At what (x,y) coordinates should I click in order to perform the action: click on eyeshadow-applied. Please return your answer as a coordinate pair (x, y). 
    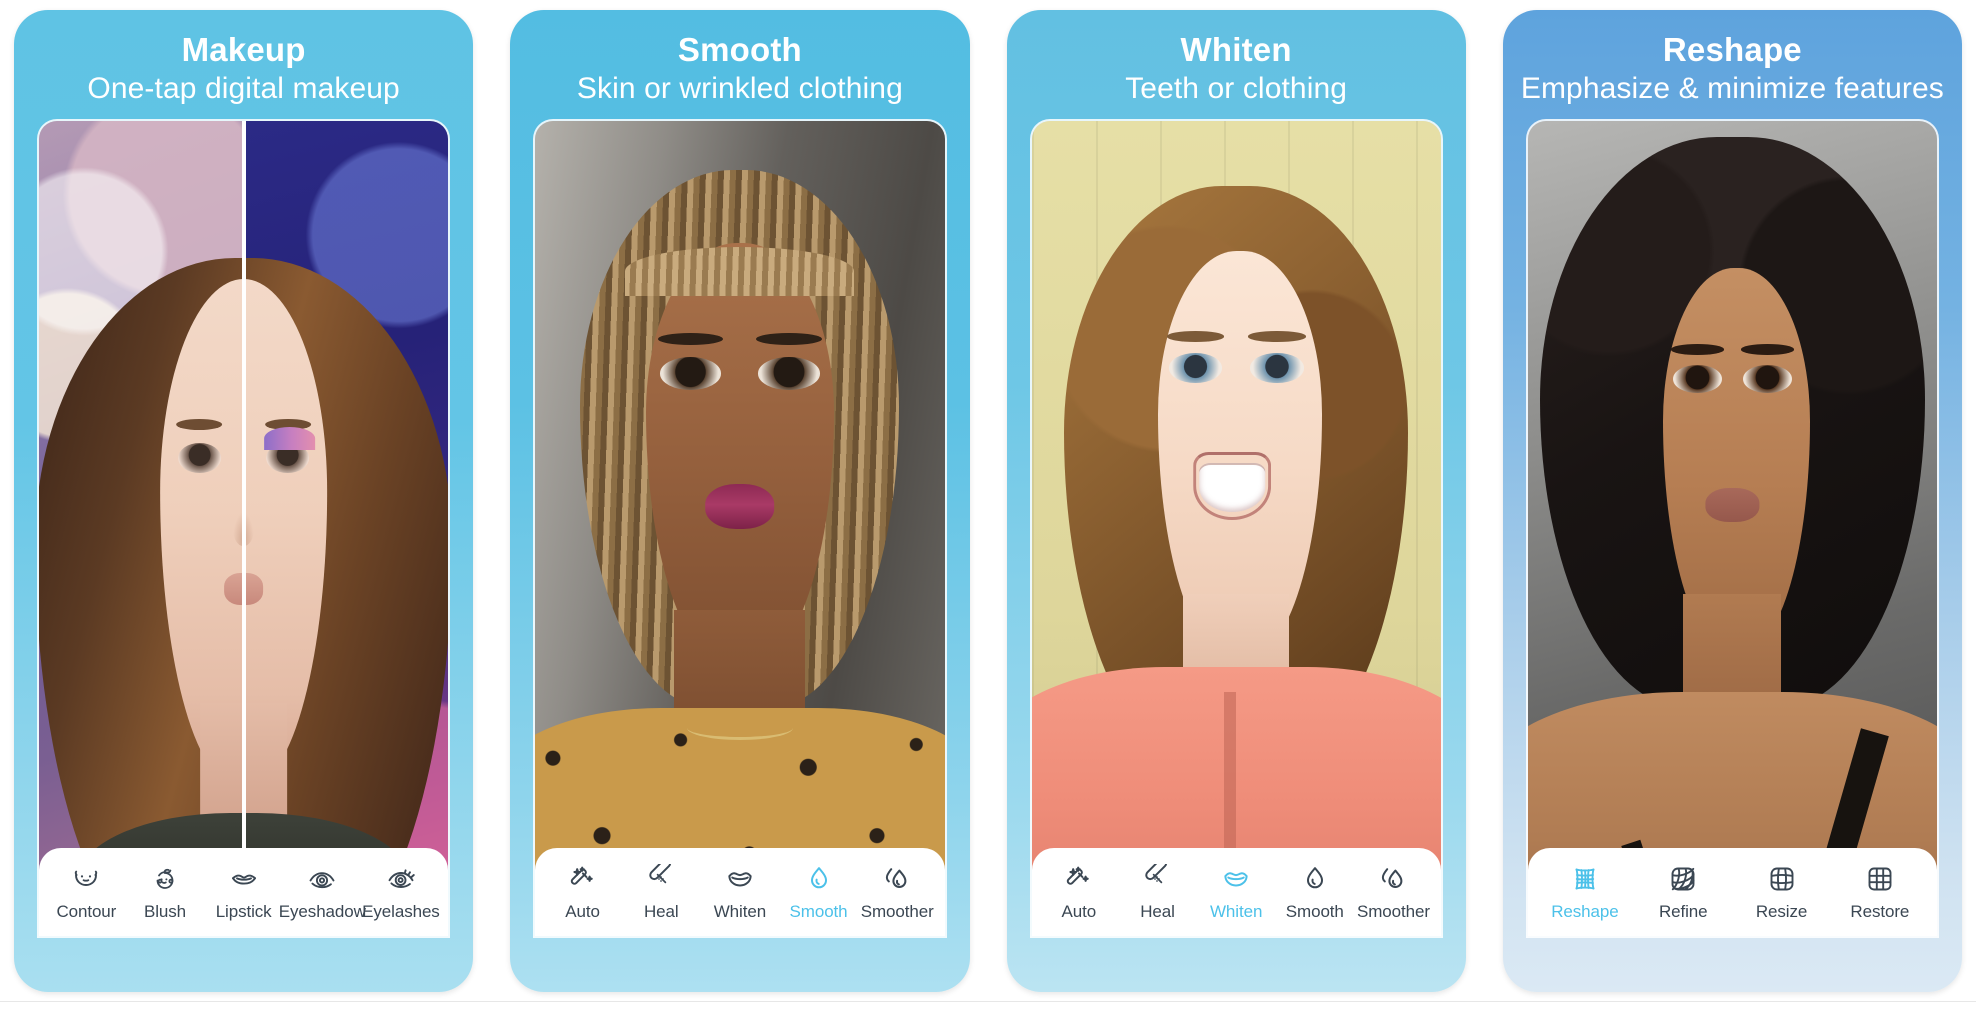
    Looking at the image, I should click on (289, 438).